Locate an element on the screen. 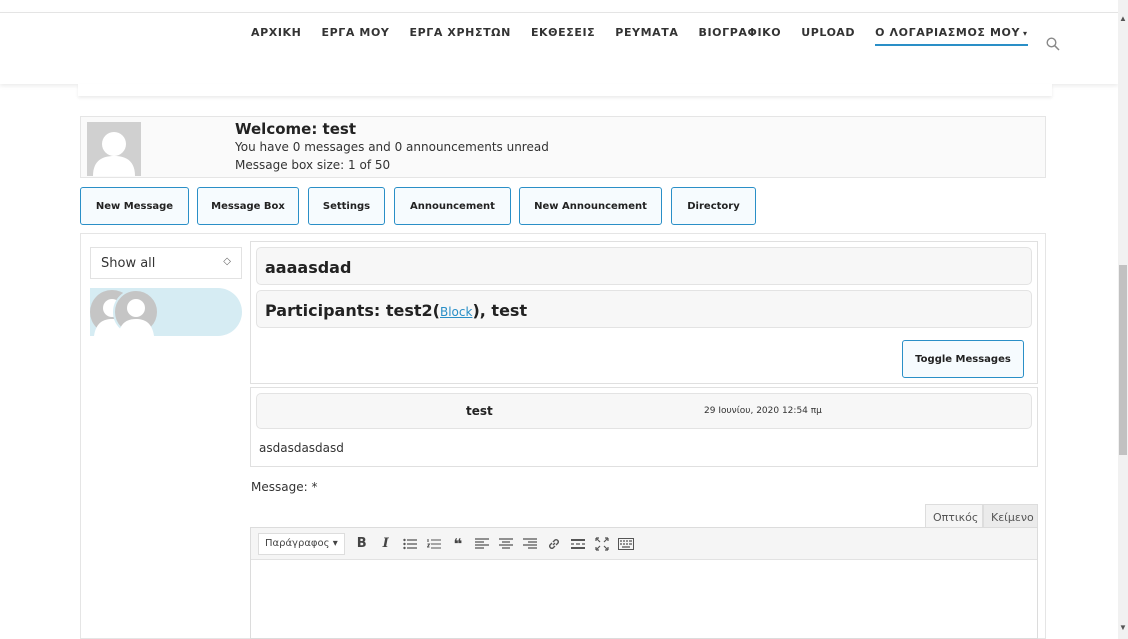 This screenshot has height=639, width=1128. message-body: asdasdasdasd is located at coordinates (301, 448).